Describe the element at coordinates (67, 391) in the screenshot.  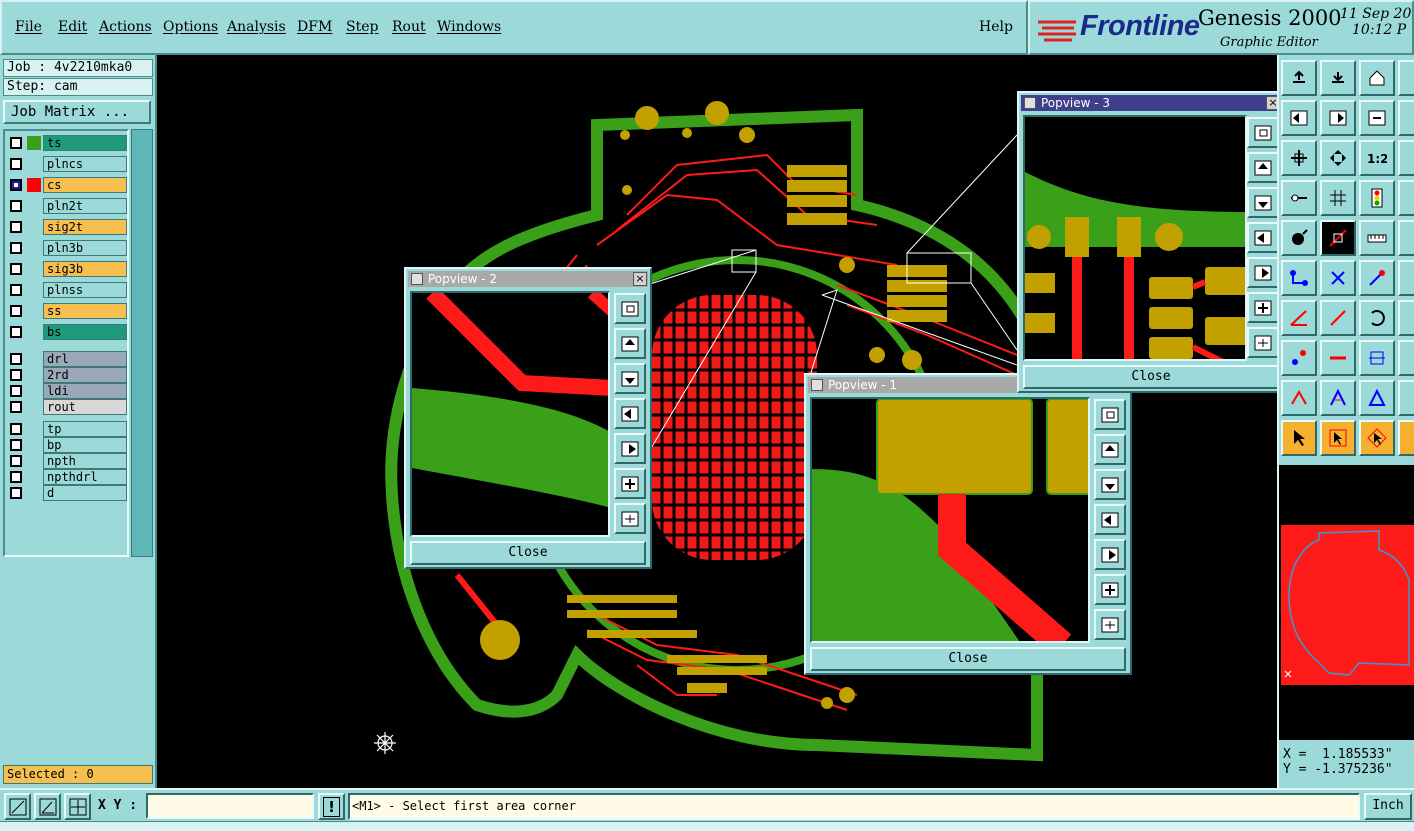
I see `layer-row-ldi: ldi` at that location.